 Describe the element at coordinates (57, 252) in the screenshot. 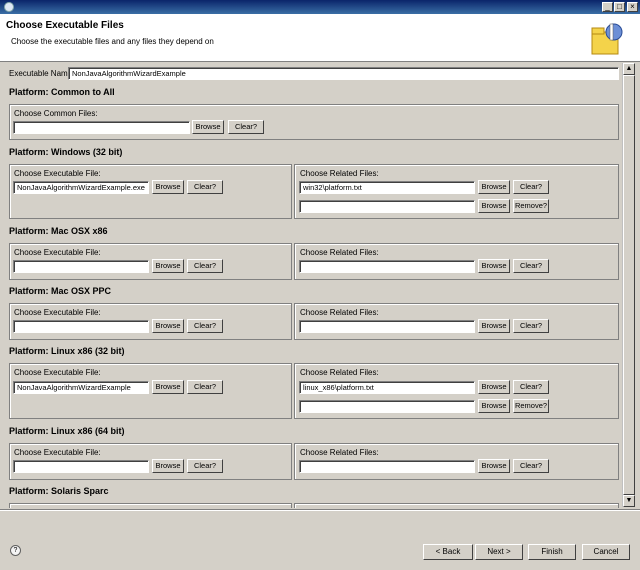

I see `macx86-exec-label: Choose Executable File:` at that location.